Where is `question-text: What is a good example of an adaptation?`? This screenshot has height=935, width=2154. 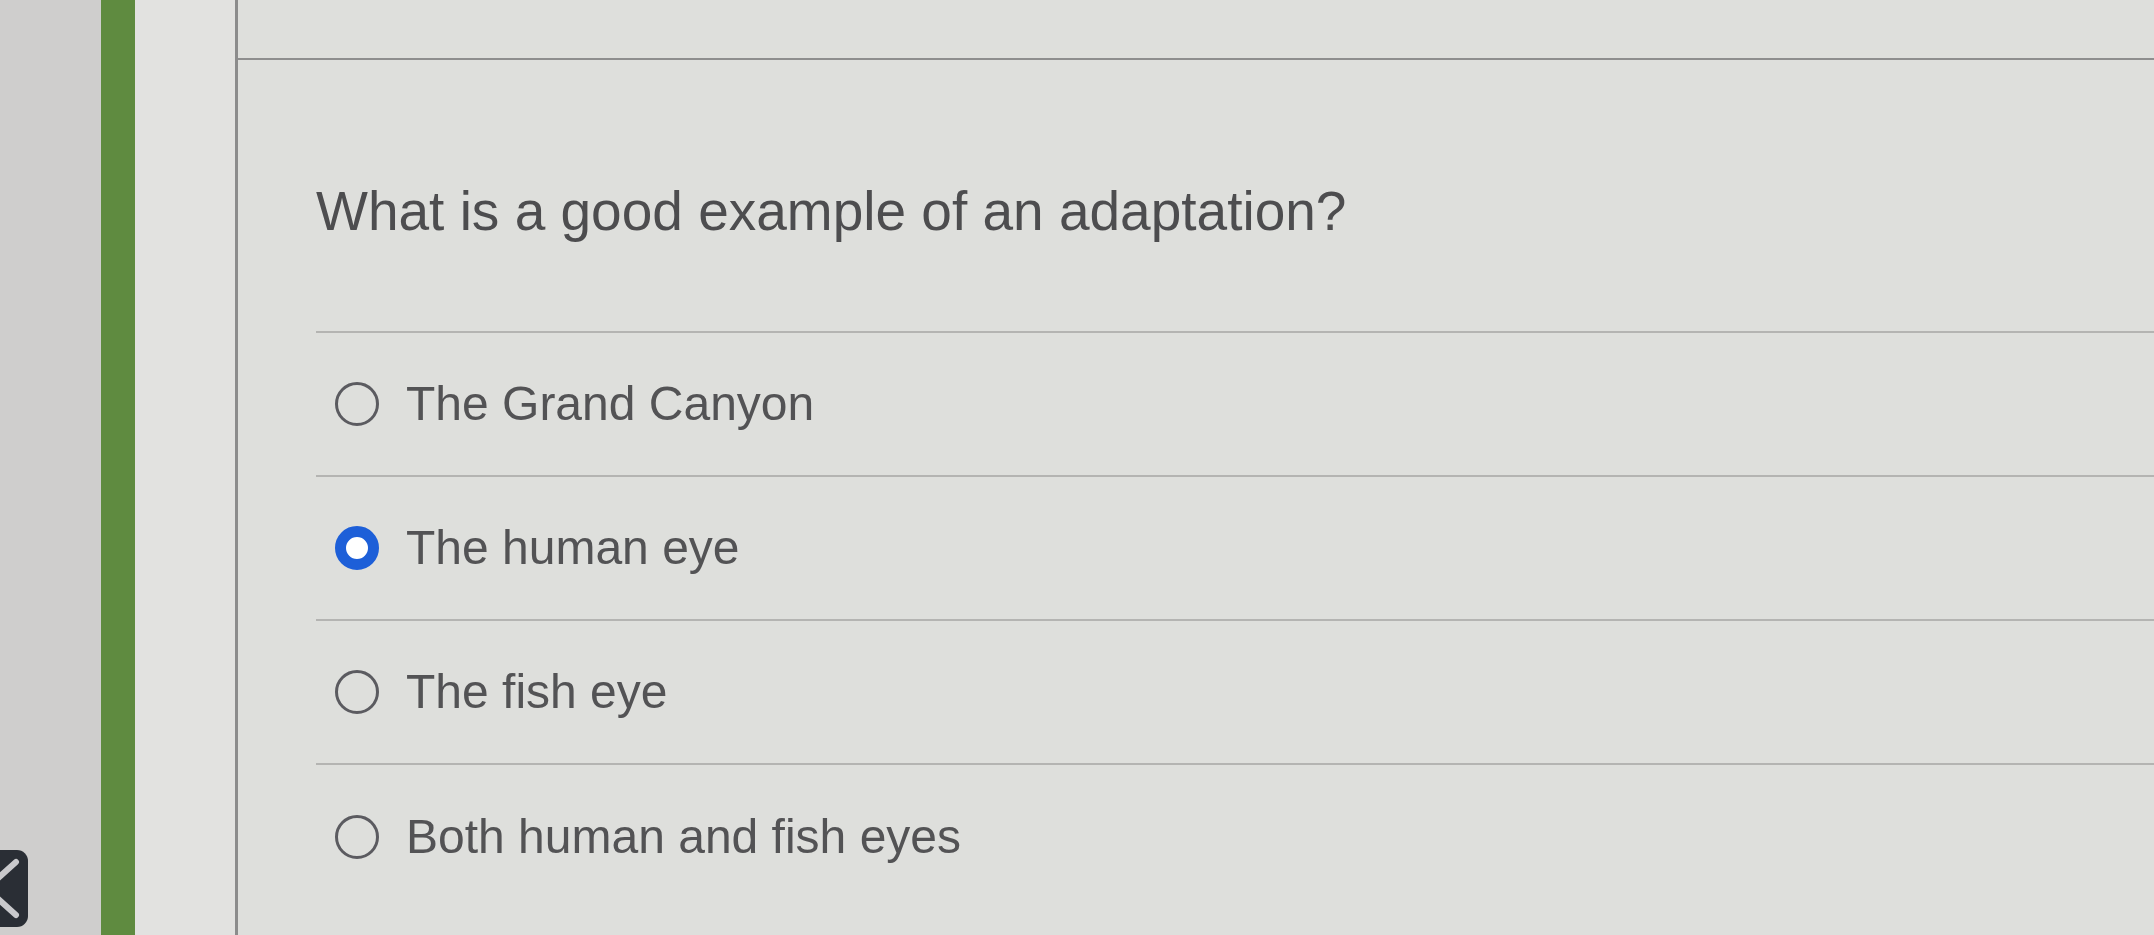
question-text: What is a good example of an adaptation? is located at coordinates (831, 211).